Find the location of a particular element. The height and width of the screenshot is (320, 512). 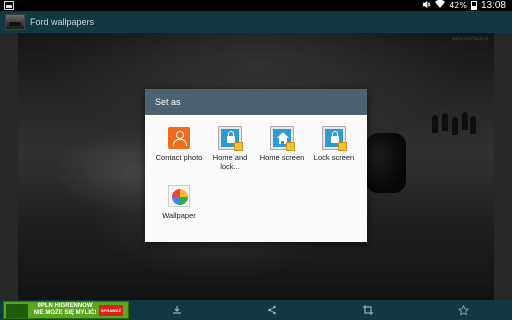

status-bar: 42% 13:08 is located at coordinates (256, 5).